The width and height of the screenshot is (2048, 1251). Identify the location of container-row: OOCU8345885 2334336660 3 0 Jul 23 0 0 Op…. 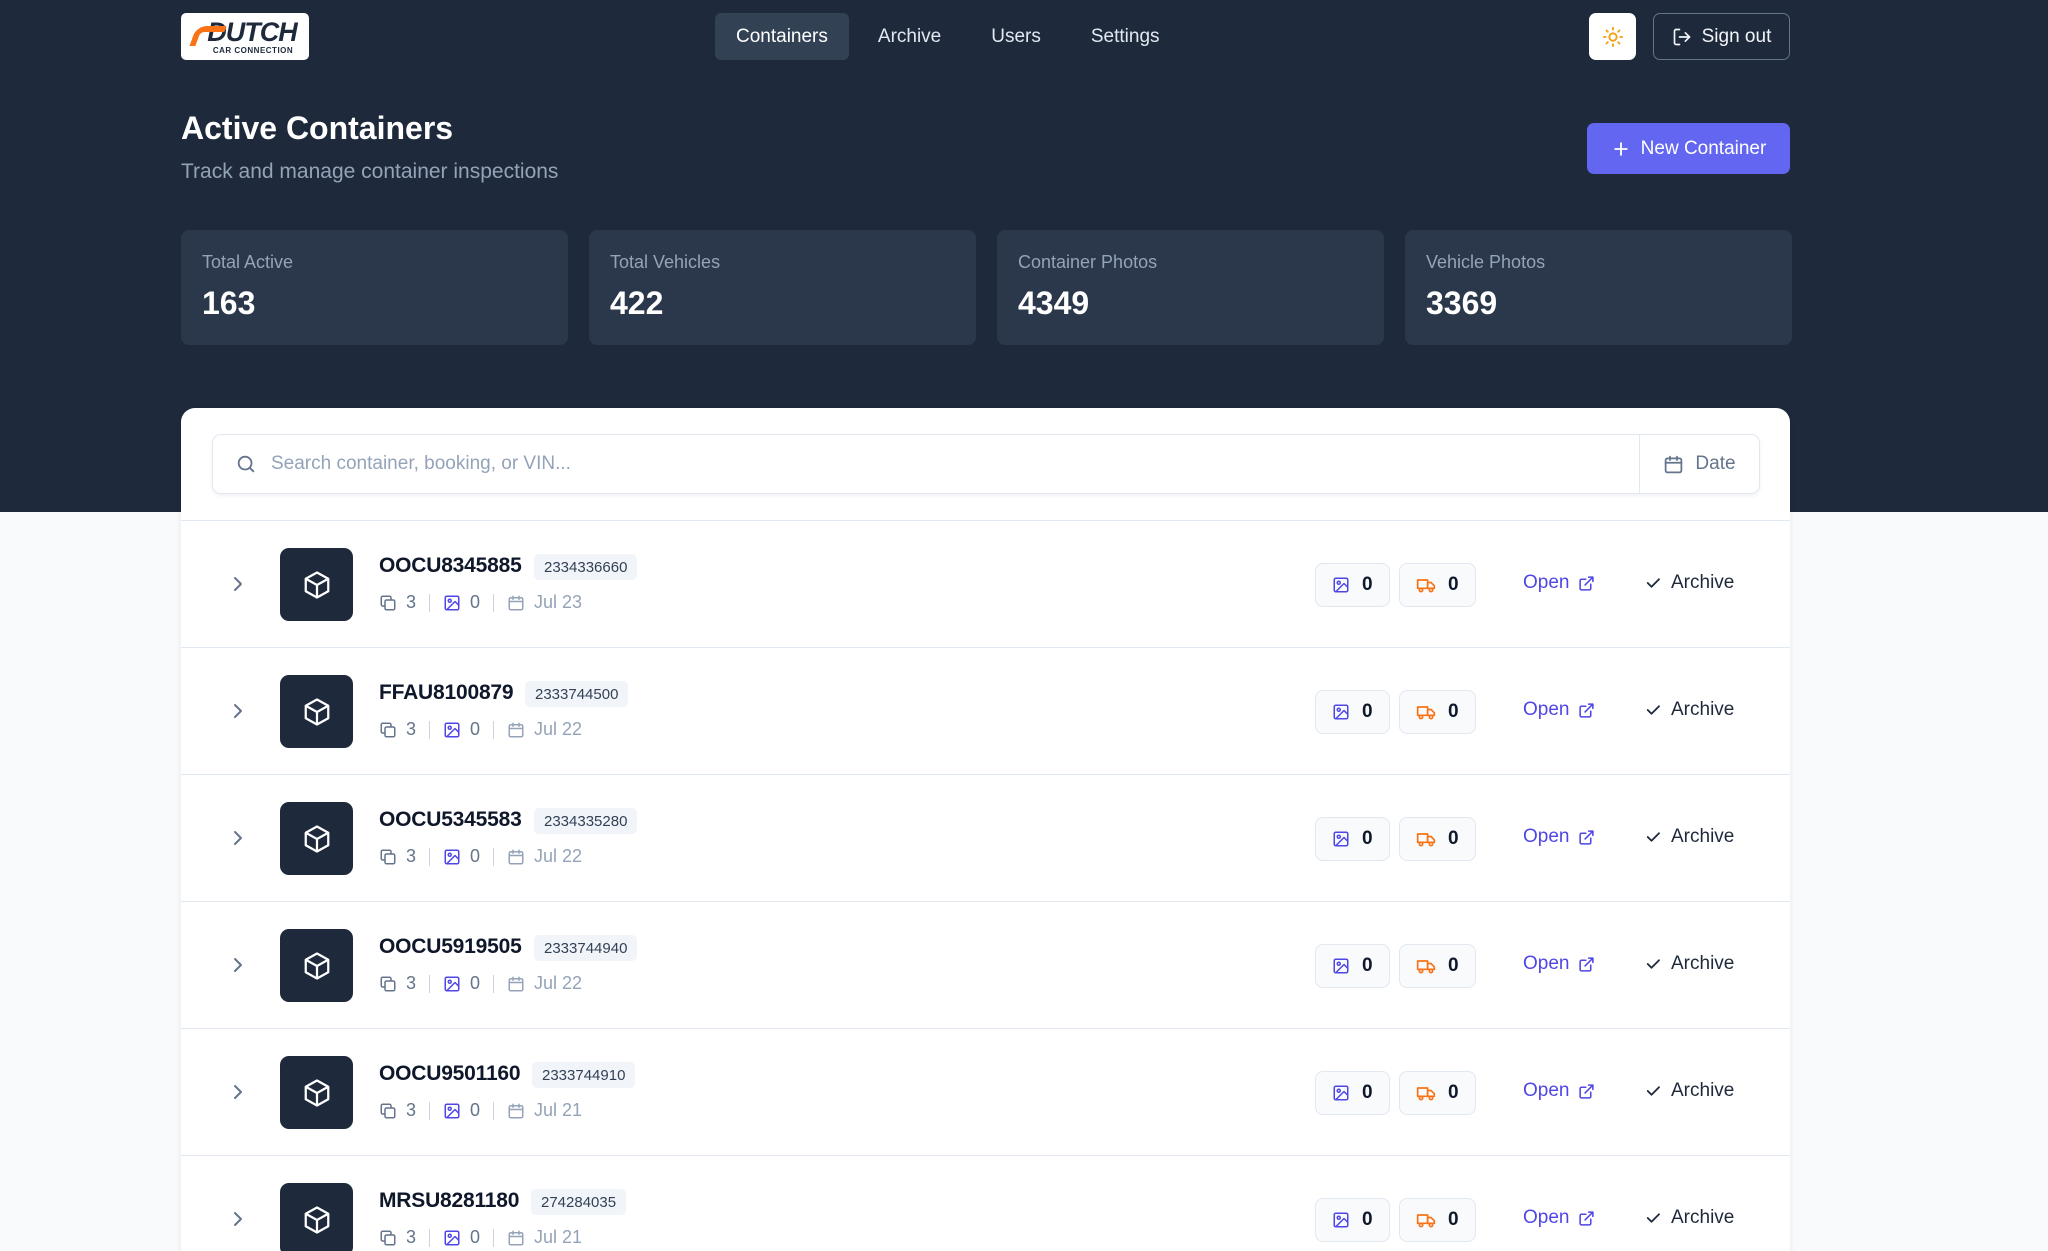
(985, 583).